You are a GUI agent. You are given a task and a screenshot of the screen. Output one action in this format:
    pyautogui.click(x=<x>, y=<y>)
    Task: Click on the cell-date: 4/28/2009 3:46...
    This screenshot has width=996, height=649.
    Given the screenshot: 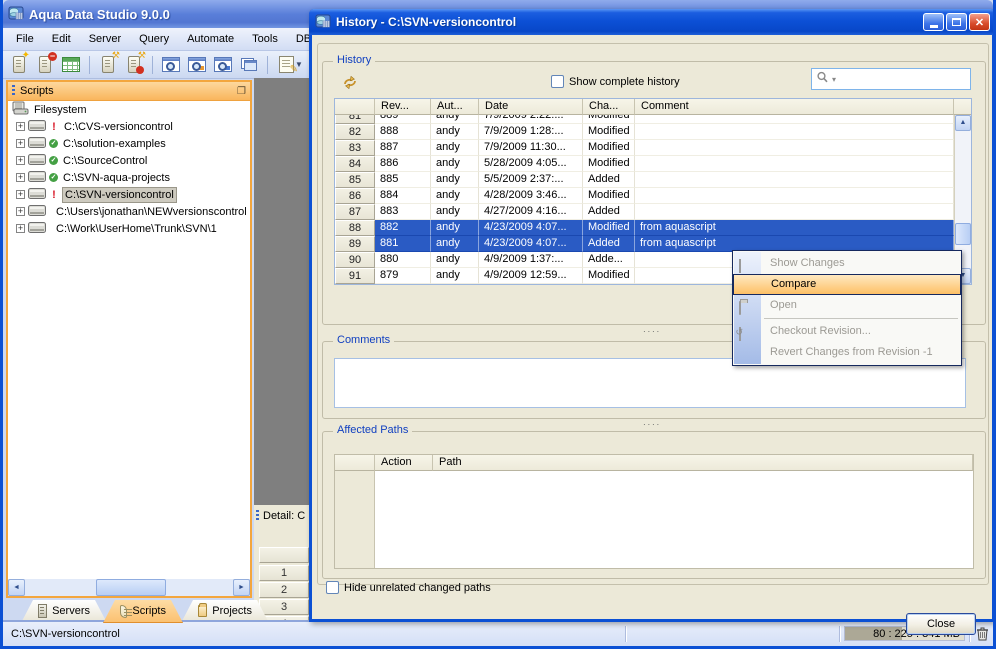 What is the action you would take?
    pyautogui.click(x=531, y=196)
    